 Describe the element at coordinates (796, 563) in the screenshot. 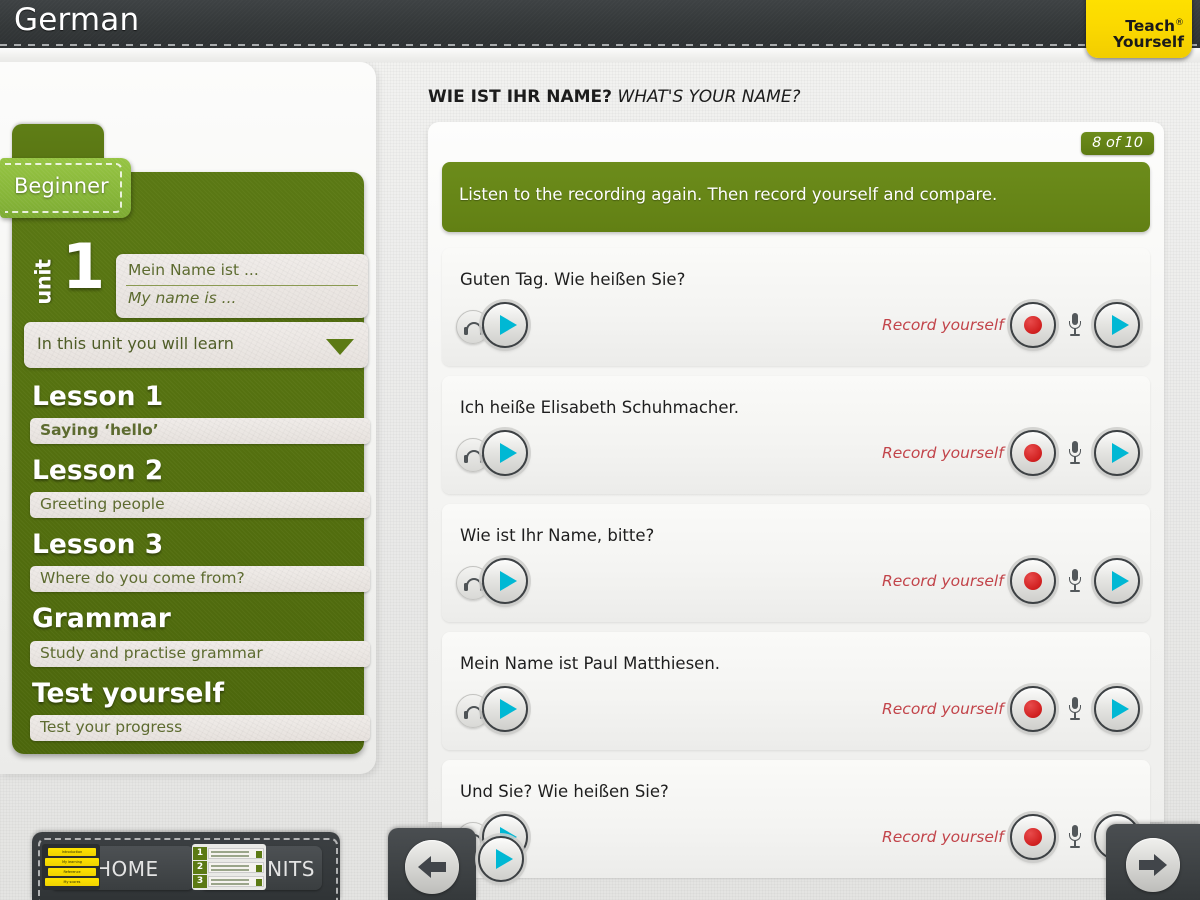

I see `exercise-row: Wie ist Ihr Name, bitte? Record yourself` at that location.